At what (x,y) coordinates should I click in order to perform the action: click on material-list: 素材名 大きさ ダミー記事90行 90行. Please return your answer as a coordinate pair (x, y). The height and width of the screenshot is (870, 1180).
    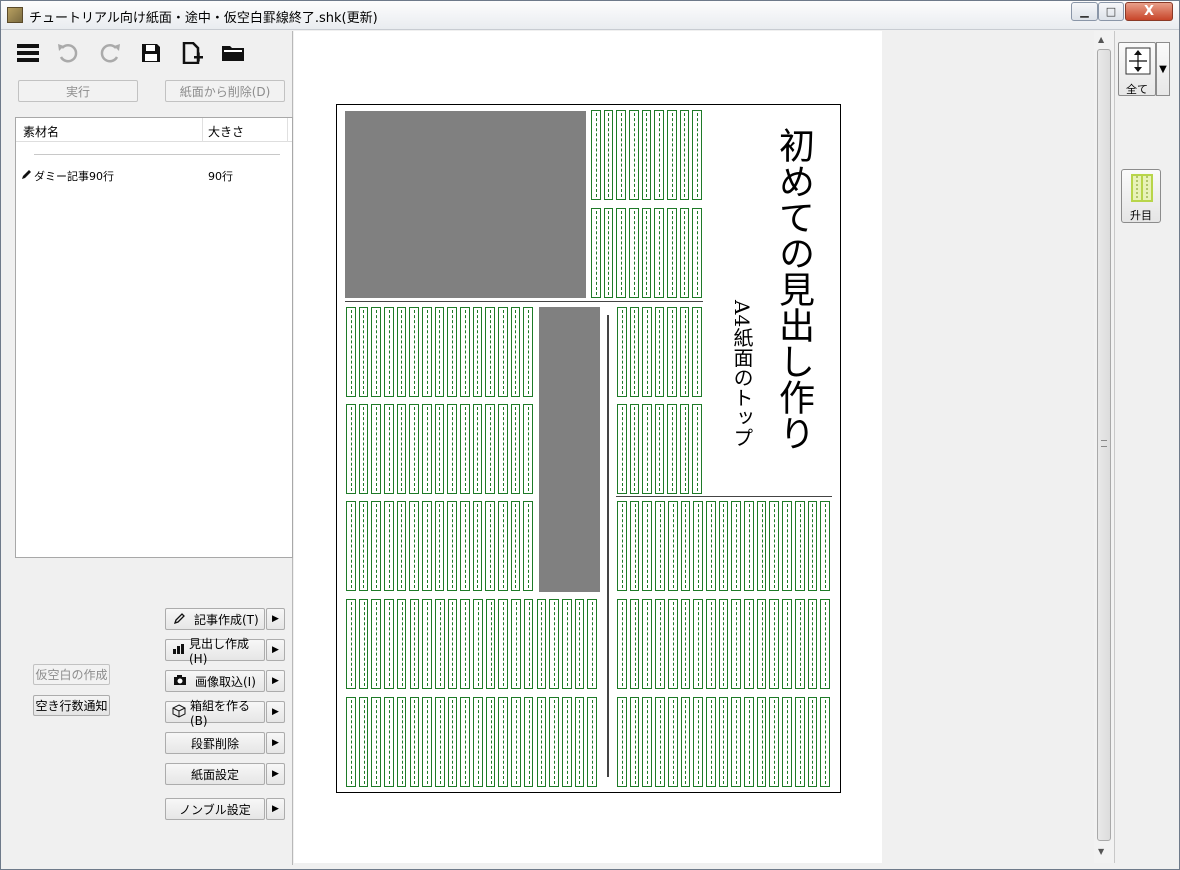
    Looking at the image, I should click on (154, 337).